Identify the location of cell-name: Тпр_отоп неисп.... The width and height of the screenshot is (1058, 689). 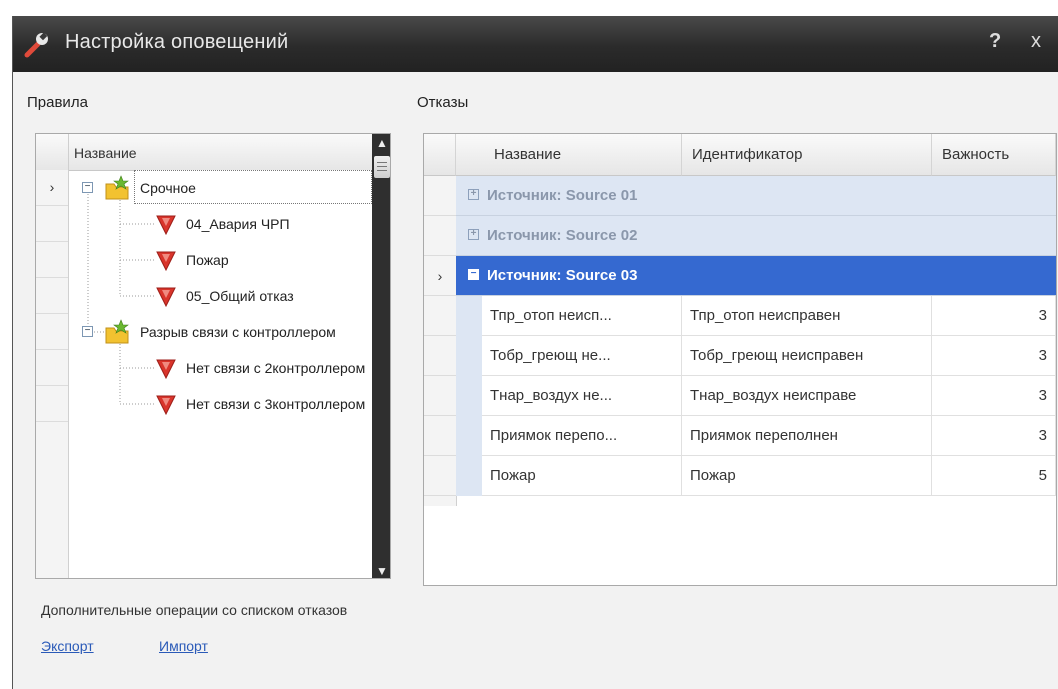
(582, 316).